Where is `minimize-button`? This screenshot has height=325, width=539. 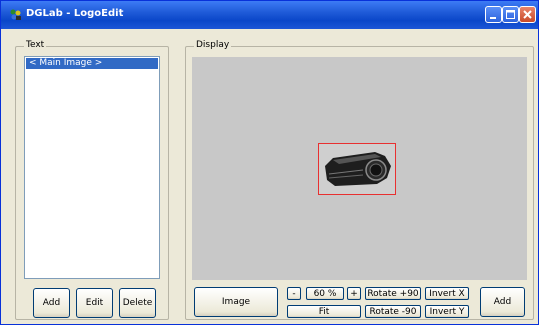
minimize-button is located at coordinates (493, 14).